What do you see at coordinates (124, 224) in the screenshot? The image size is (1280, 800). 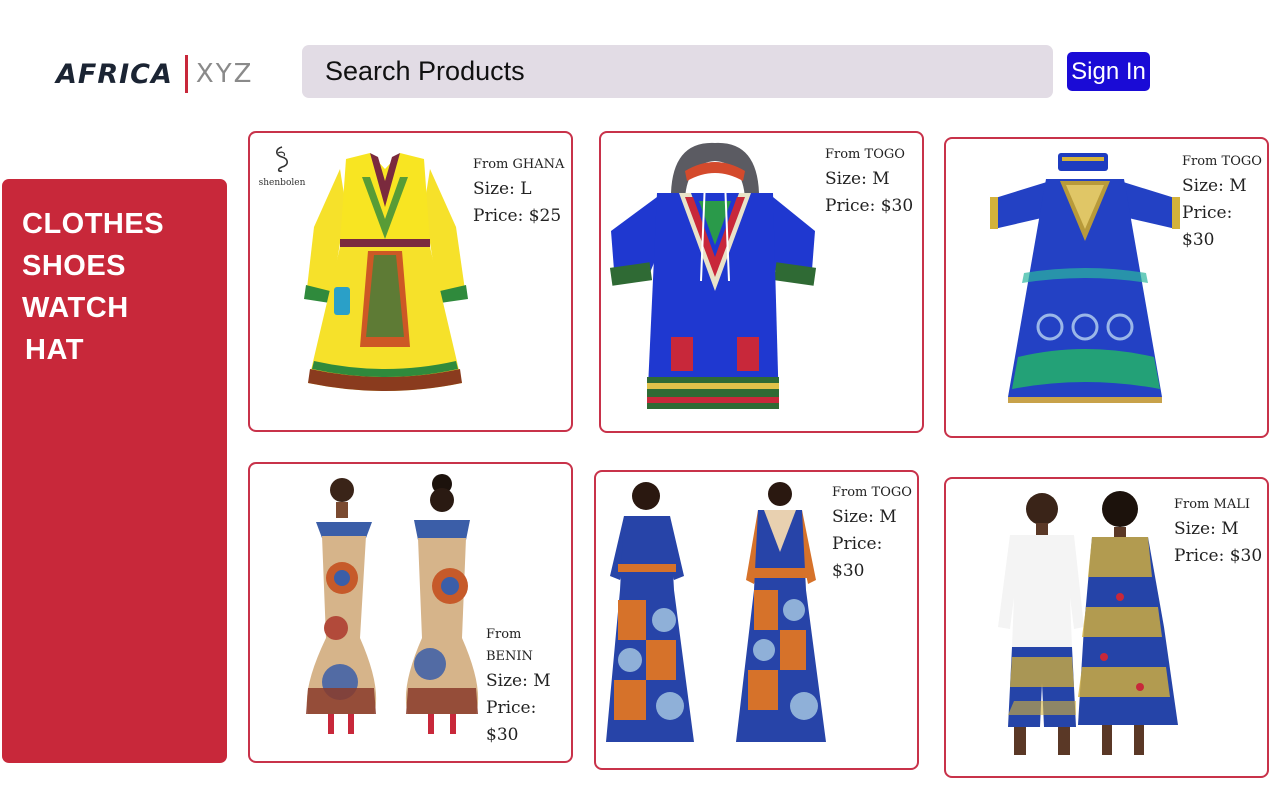 I see `category-clothes: CLOTHES` at bounding box center [124, 224].